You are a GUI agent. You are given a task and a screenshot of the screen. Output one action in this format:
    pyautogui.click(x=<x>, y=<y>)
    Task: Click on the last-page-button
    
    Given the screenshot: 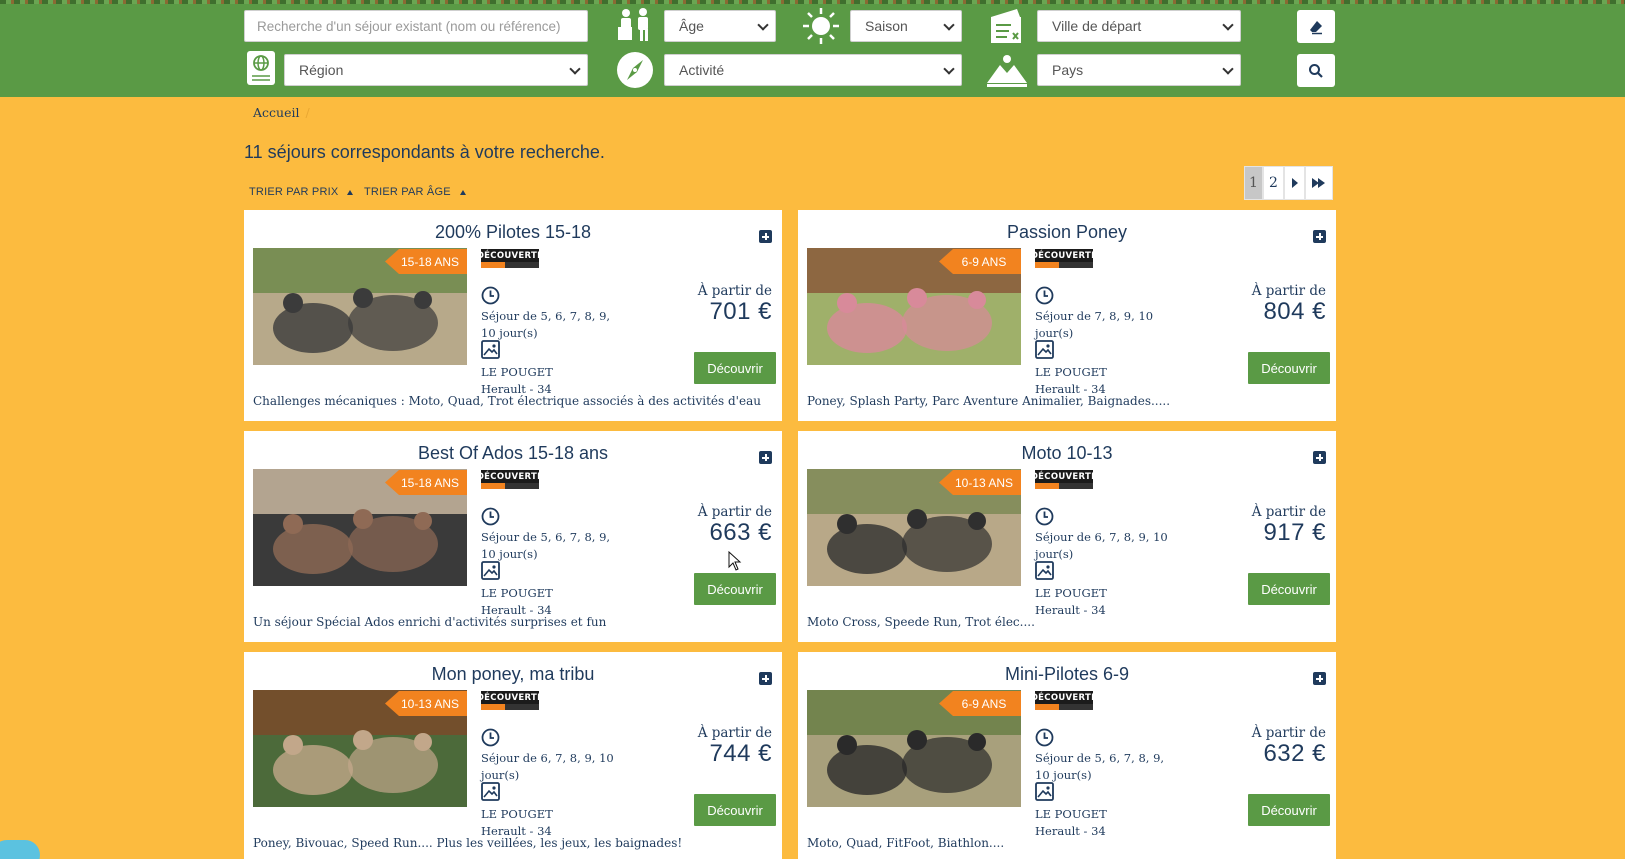 What is the action you would take?
    pyautogui.click(x=1319, y=183)
    